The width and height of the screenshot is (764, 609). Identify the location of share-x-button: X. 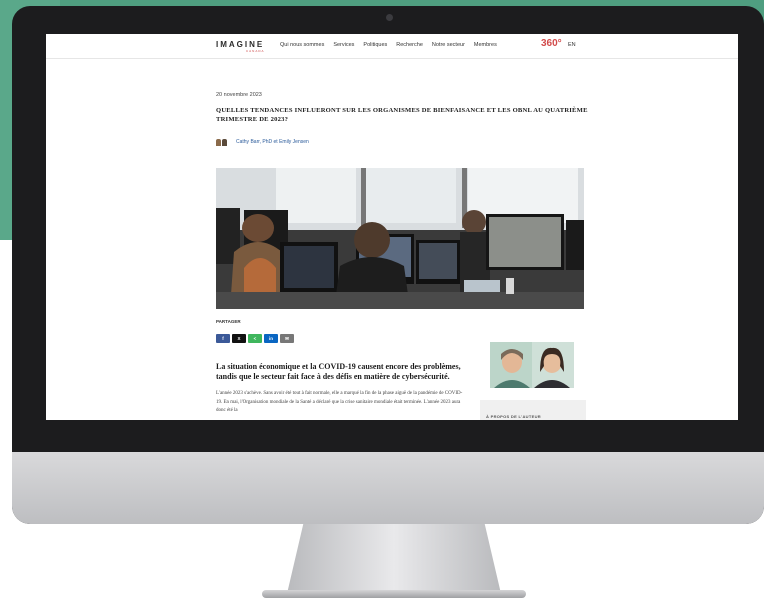
(239, 338).